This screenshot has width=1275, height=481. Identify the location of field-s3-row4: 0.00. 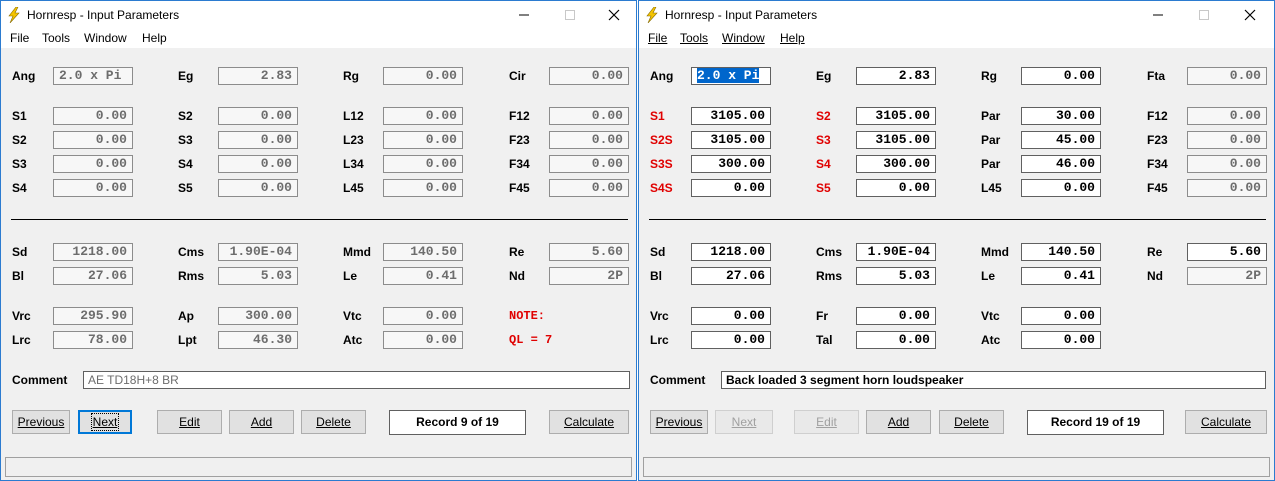
(93, 164).